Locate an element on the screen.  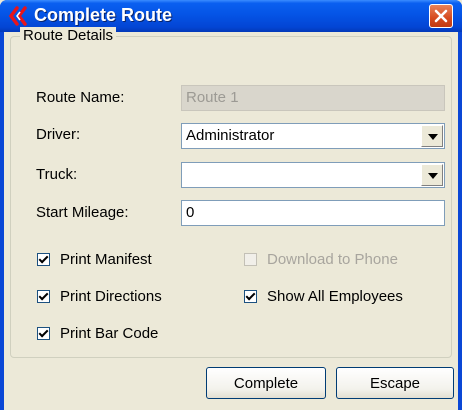
print-directions-check-box is located at coordinates (43, 296).